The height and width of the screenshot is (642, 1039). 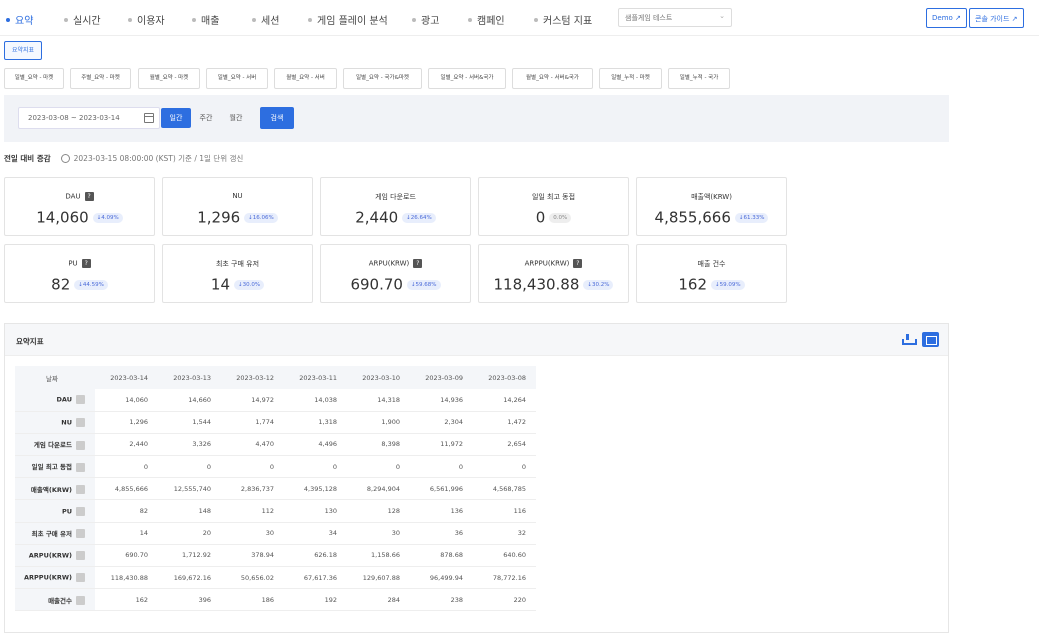 What do you see at coordinates (206, 118) in the screenshot?
I see `period-weekly-button: 주간` at bounding box center [206, 118].